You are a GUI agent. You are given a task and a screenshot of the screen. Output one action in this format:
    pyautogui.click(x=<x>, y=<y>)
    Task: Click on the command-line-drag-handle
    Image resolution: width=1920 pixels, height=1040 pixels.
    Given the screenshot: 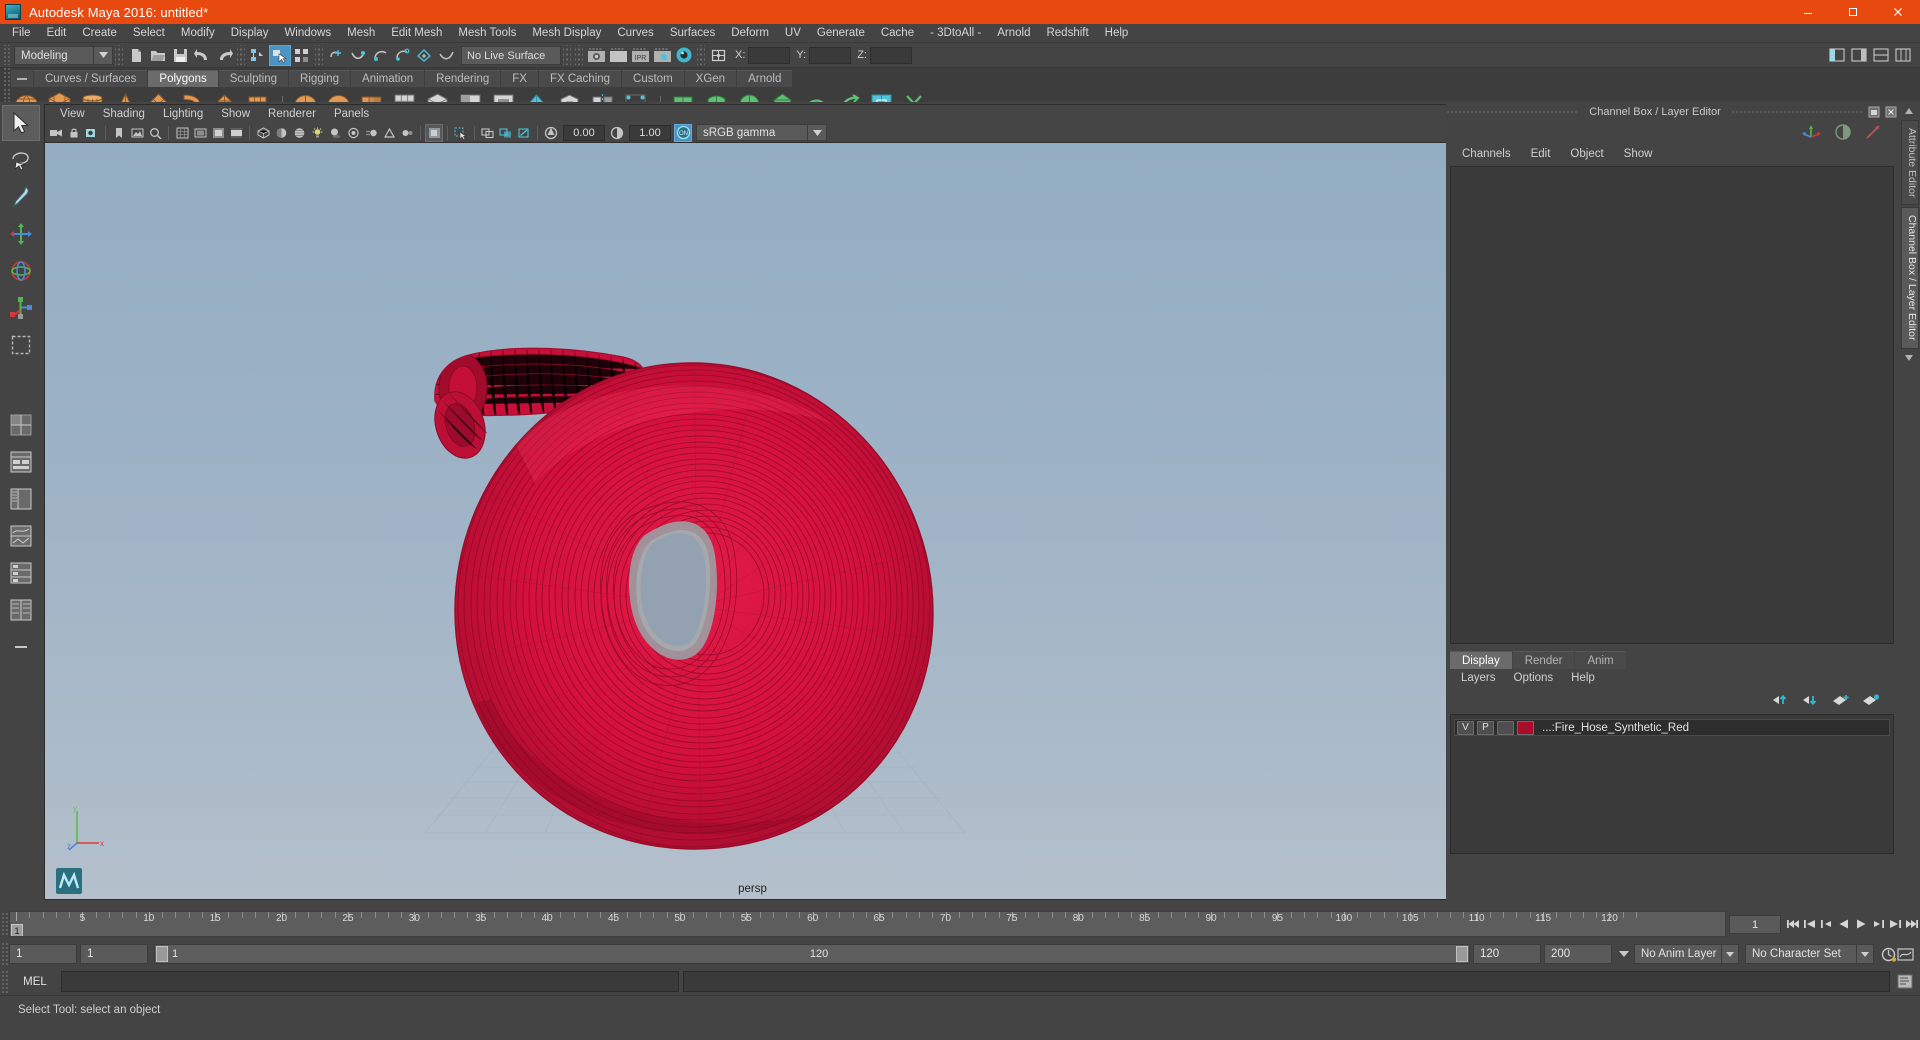 What is the action you would take?
    pyautogui.click(x=4, y=981)
    